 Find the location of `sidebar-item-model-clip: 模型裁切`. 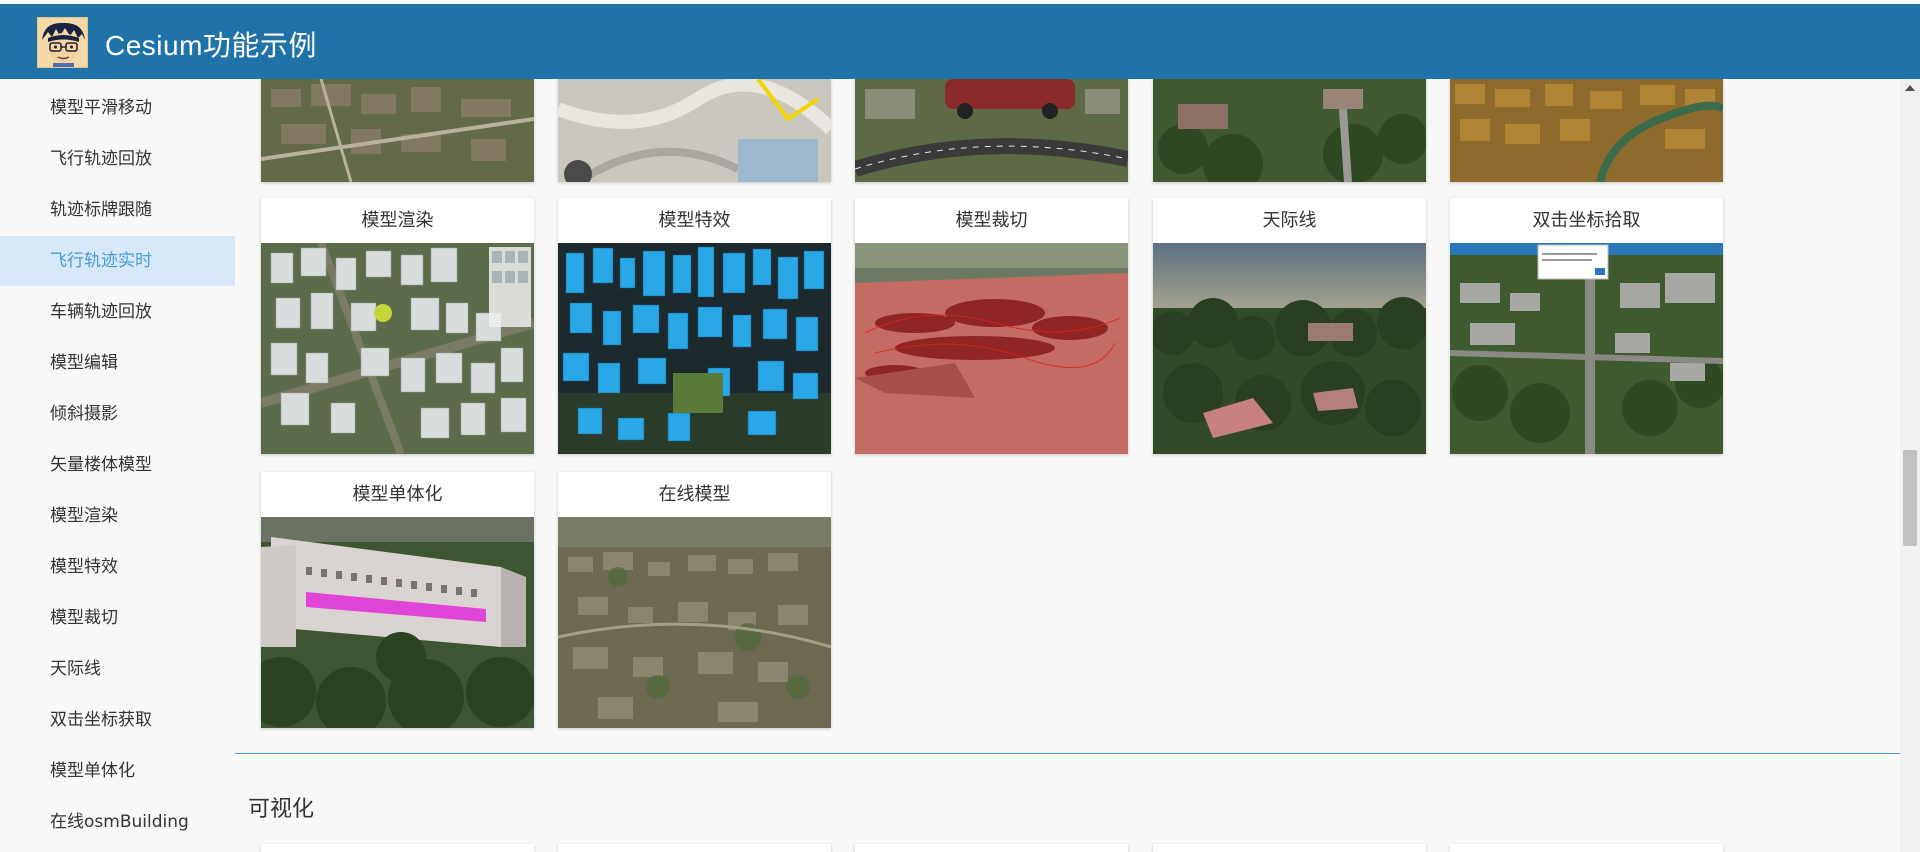

sidebar-item-model-clip: 模型裁切 is located at coordinates (117, 618).